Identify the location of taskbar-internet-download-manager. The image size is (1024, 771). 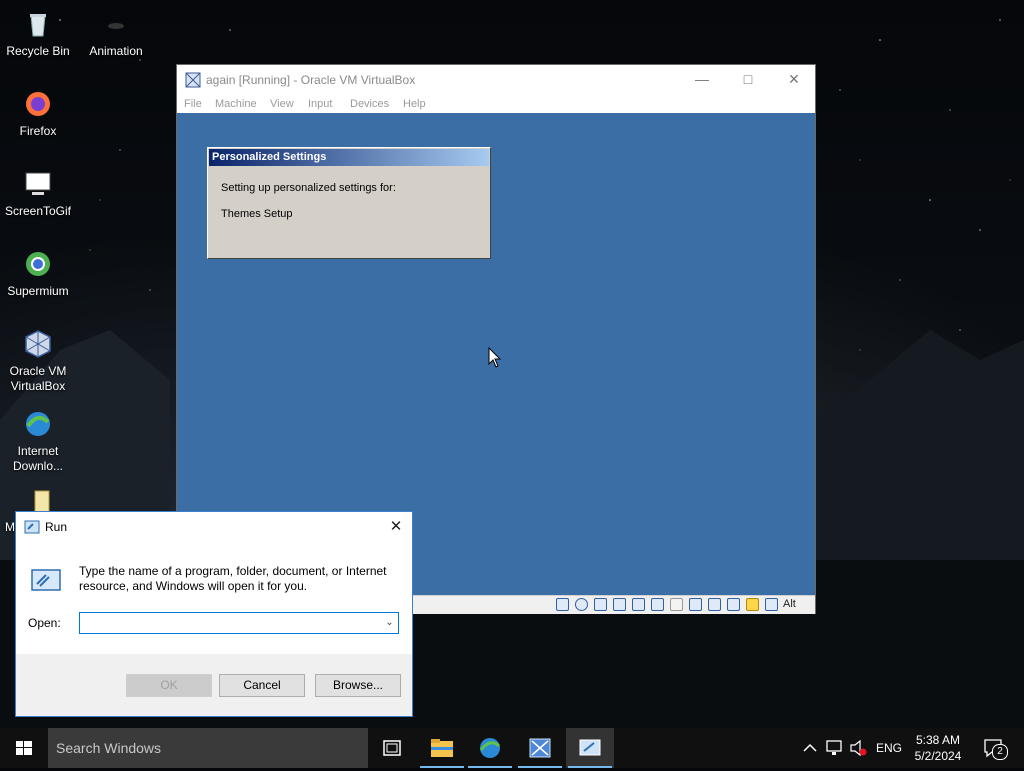
(490, 748).